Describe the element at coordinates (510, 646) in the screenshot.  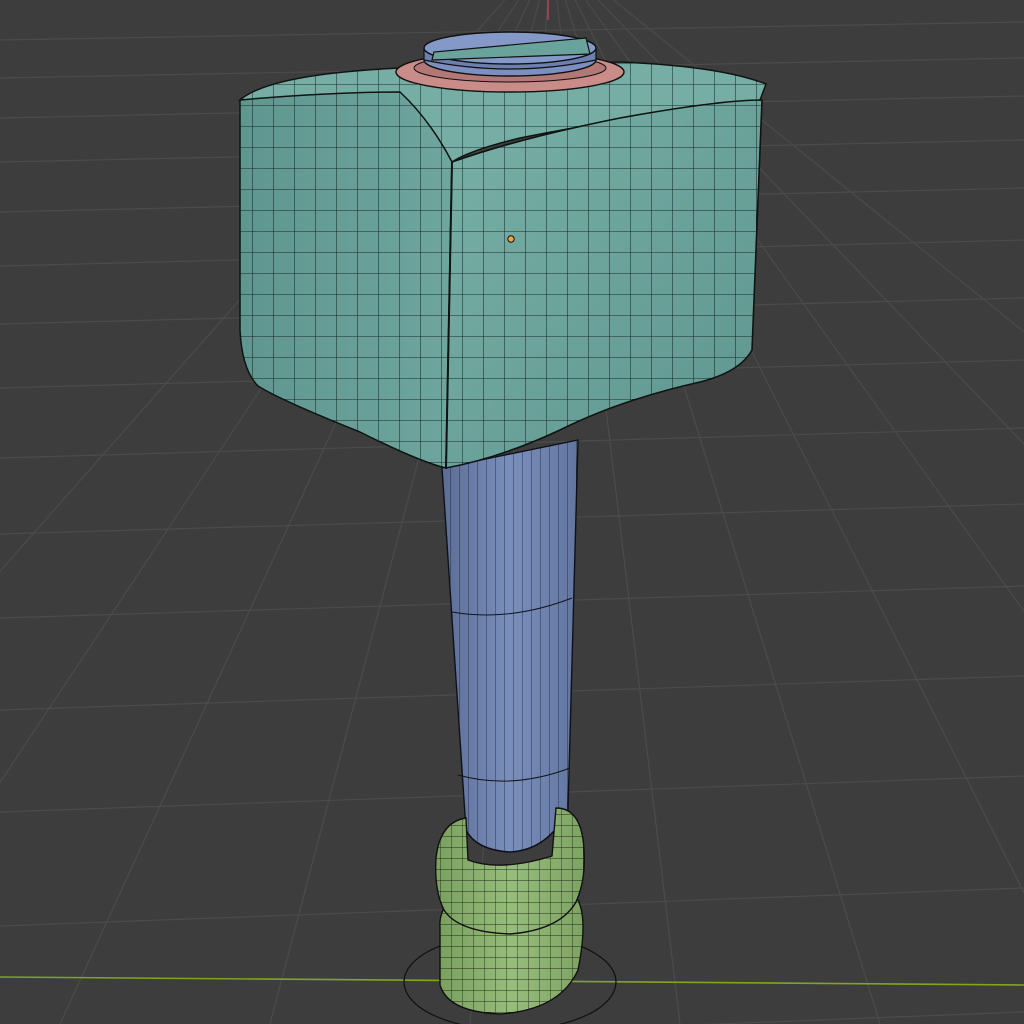
I see `hammer-handle` at that location.